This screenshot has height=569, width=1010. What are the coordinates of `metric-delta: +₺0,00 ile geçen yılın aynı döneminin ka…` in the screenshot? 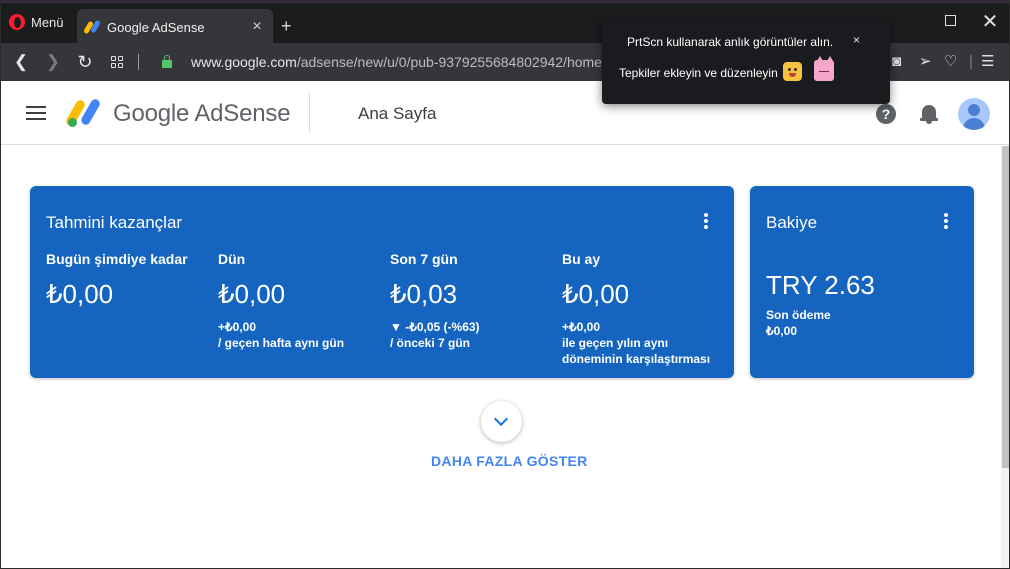 It's located at (642, 343).